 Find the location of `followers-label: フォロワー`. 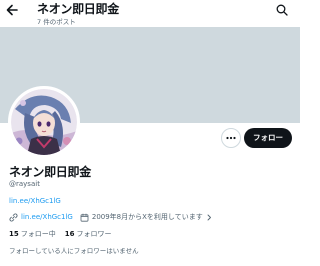

followers-label: フォロワー is located at coordinates (94, 234).